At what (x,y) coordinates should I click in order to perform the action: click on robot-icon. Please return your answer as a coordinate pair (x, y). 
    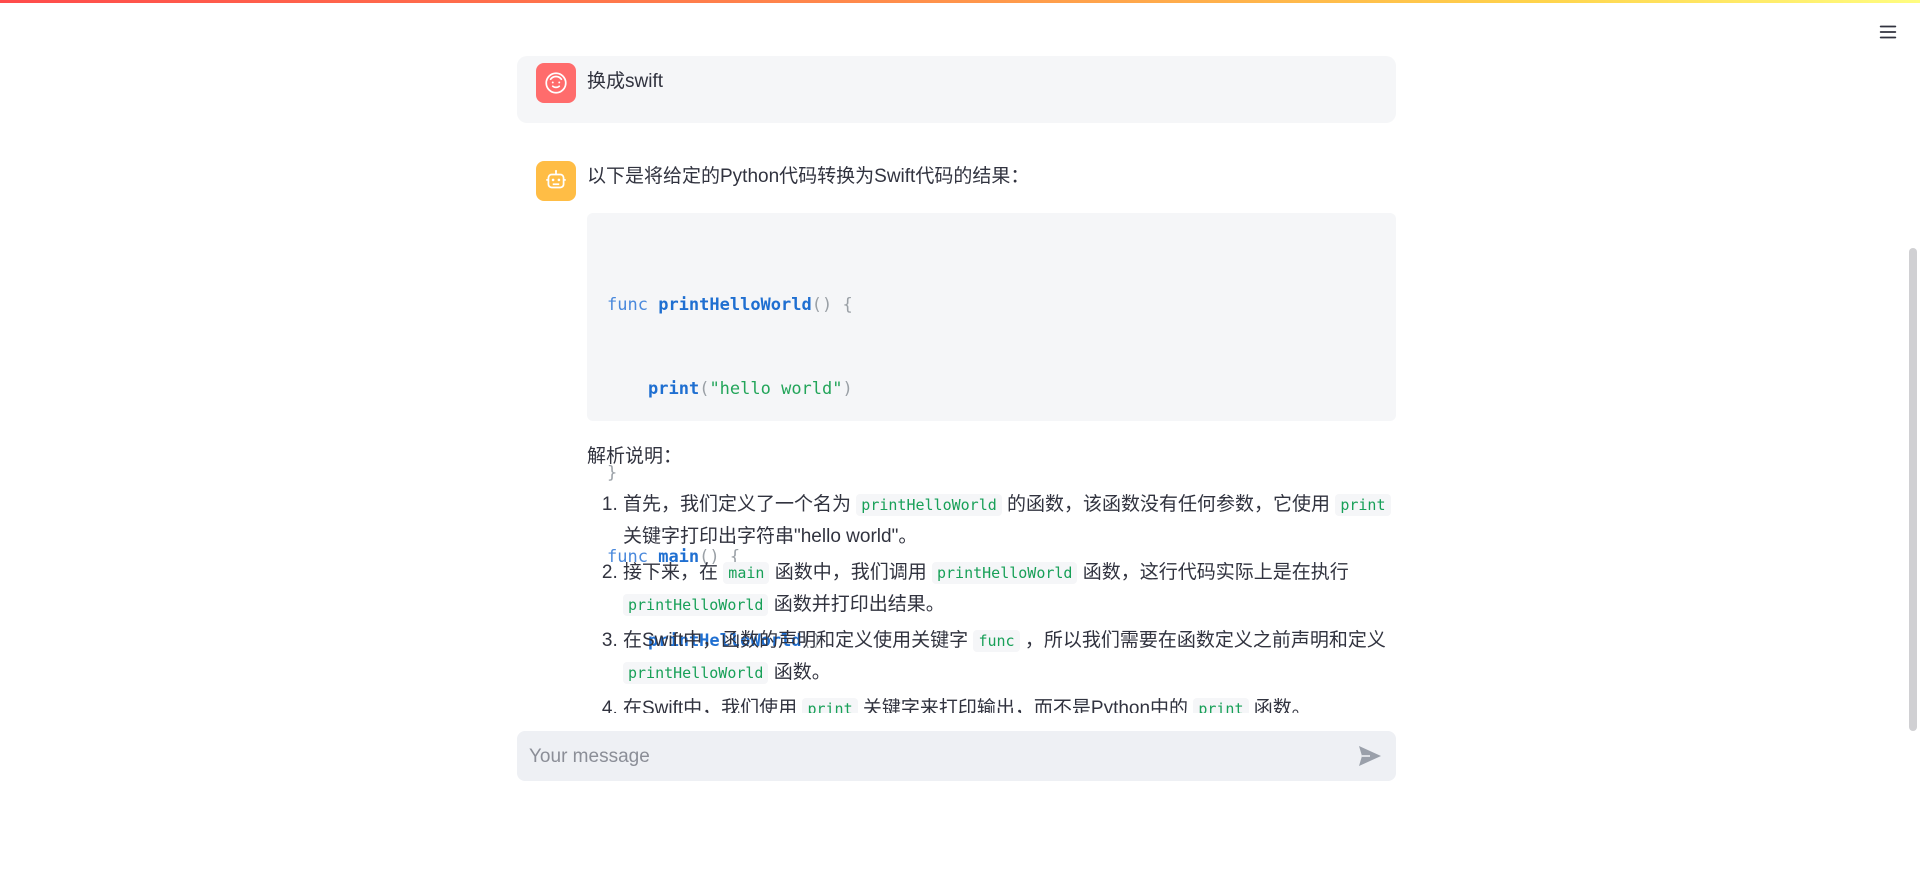
    Looking at the image, I should click on (556, 179).